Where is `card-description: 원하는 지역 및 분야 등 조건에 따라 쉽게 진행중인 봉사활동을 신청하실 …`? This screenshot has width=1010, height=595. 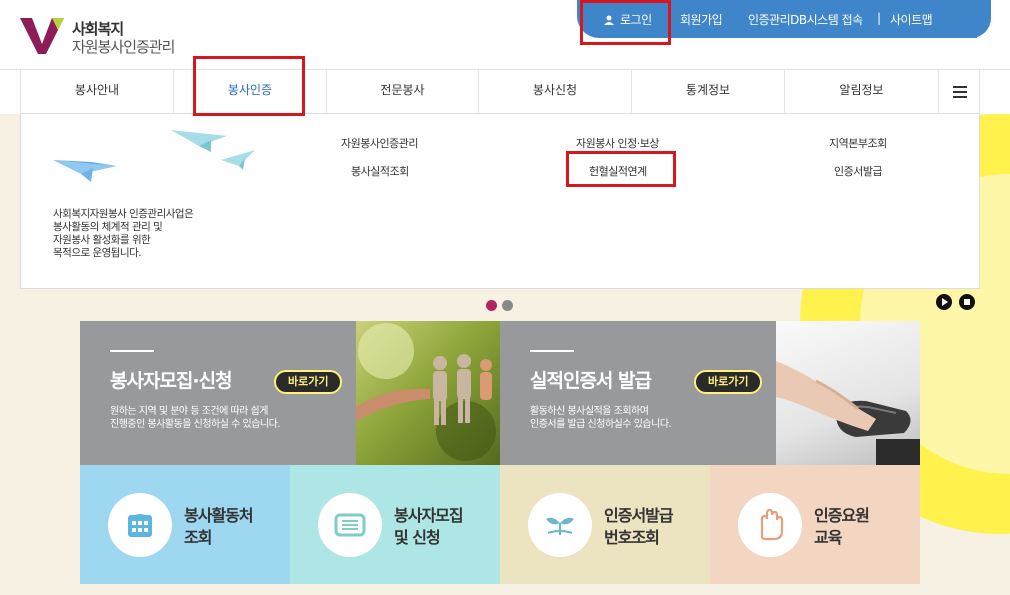 card-description: 원하는 지역 및 분야 등 조건에 따라 쉽게 진행중인 봉사활동을 신청하실 … is located at coordinates (195, 418).